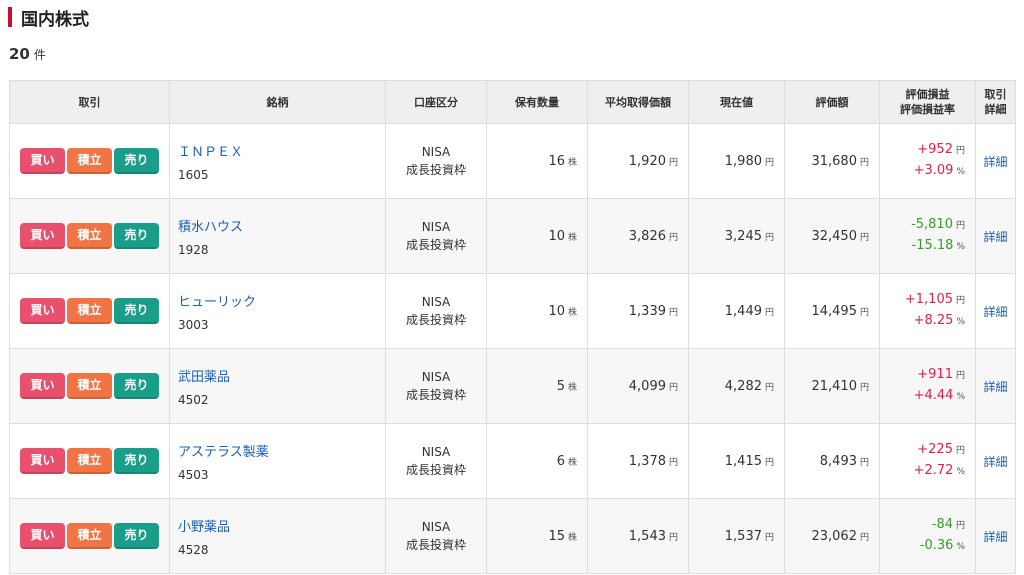 This screenshot has height=575, width=1024. I want to click on profit-loss-cell: +225 円 +2.72%, so click(927, 461).